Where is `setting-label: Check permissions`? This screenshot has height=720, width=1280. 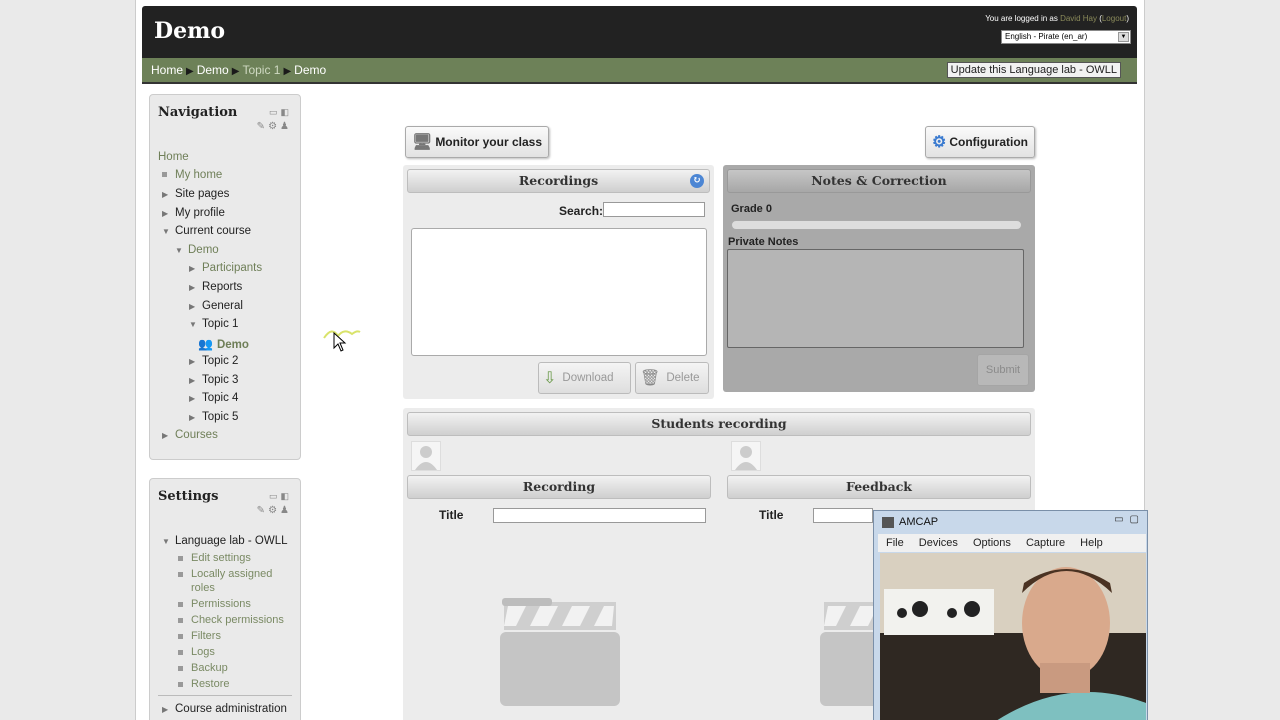 setting-label: Check permissions is located at coordinates (237, 620).